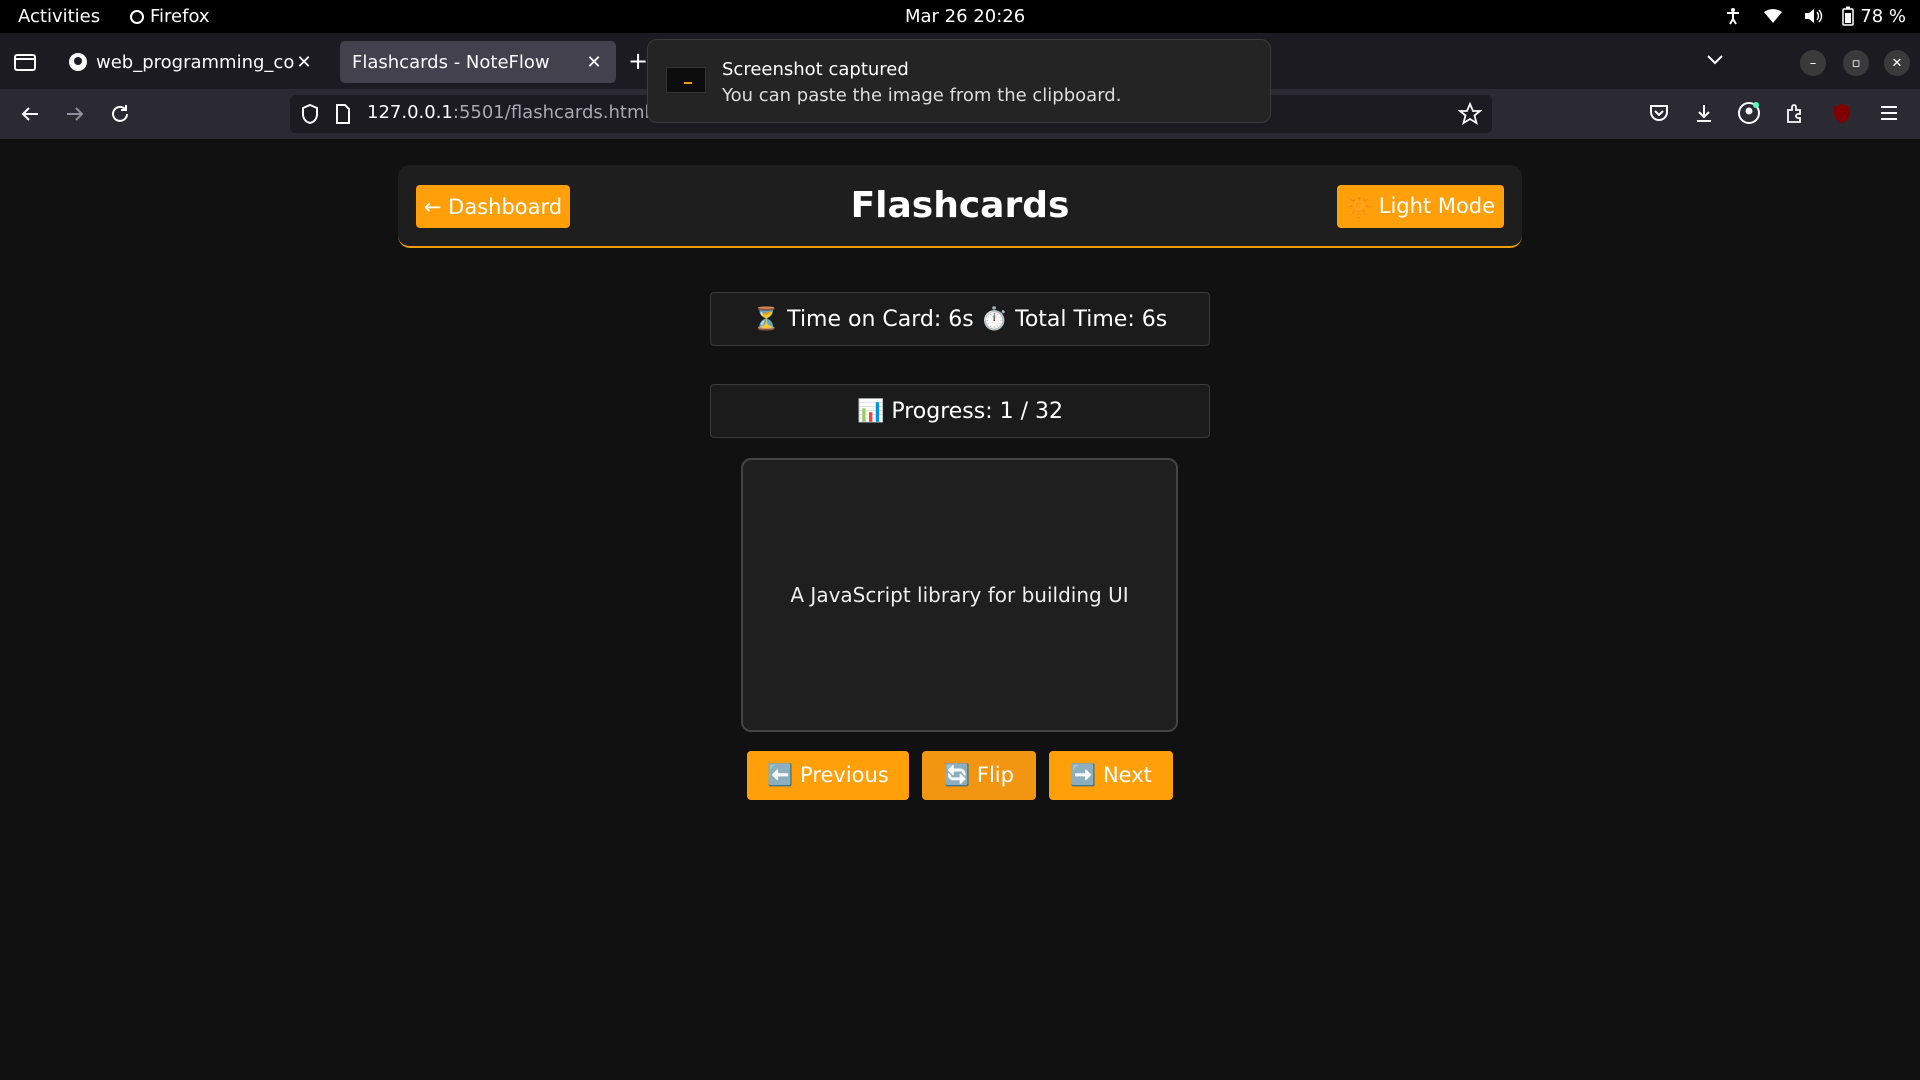  I want to click on reload-icon, so click(120, 113).